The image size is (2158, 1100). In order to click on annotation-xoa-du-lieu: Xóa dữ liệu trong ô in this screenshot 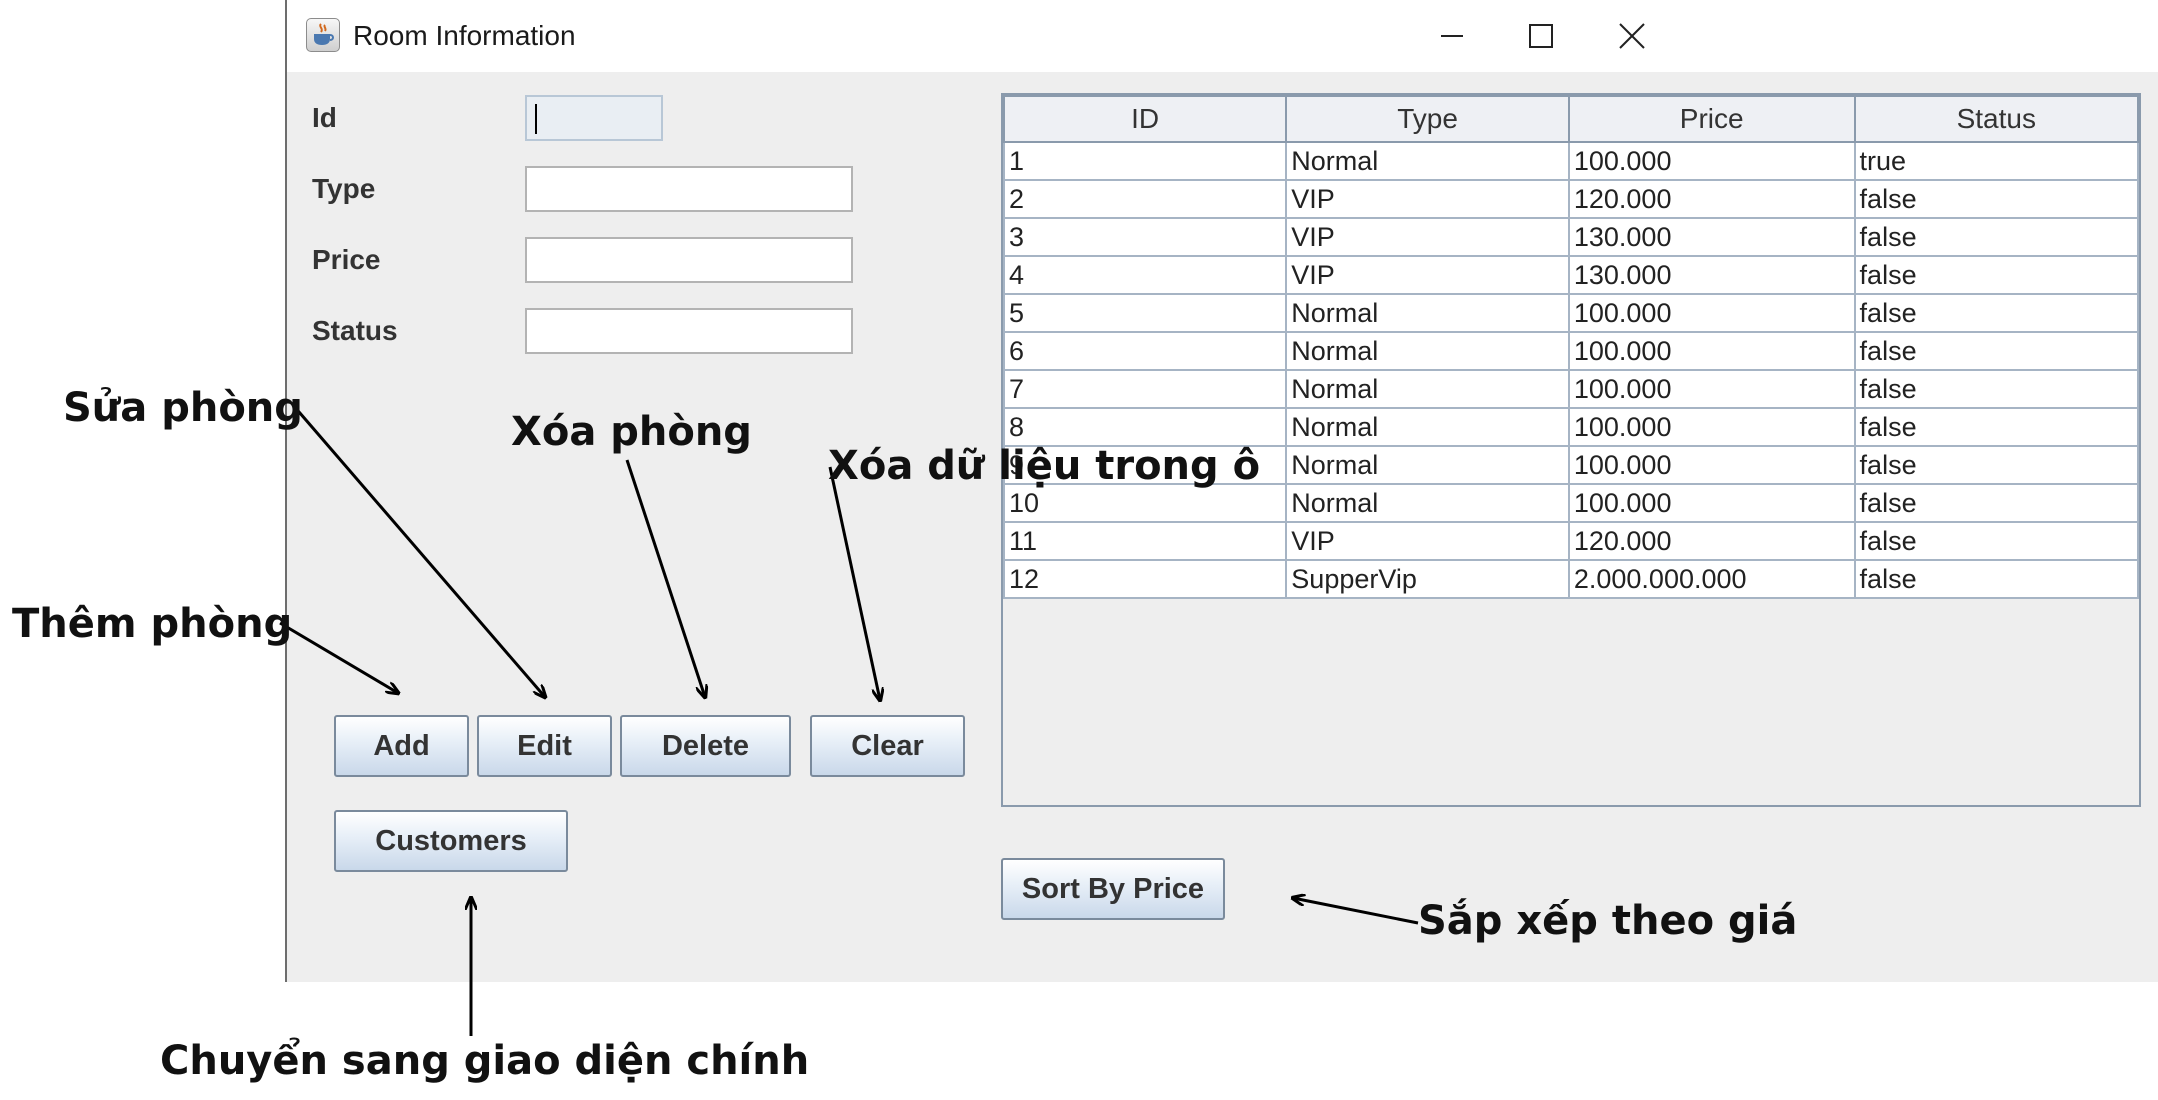, I will do `click(1044, 466)`.